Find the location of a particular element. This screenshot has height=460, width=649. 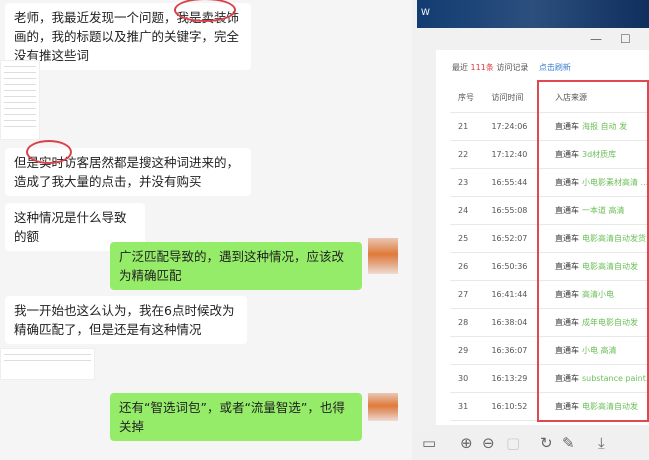

row-index: 28 is located at coordinates (471, 322).